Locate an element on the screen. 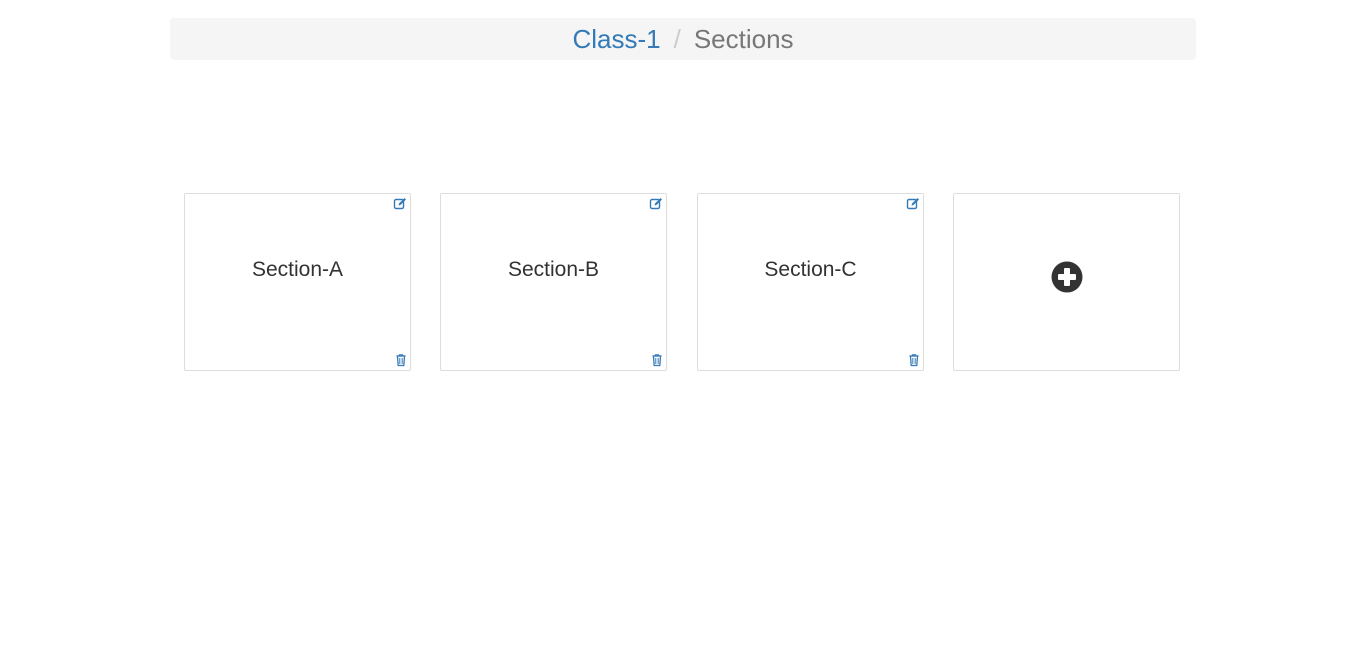 This screenshot has width=1366, height=659. plus-circle-icon is located at coordinates (1067, 277).